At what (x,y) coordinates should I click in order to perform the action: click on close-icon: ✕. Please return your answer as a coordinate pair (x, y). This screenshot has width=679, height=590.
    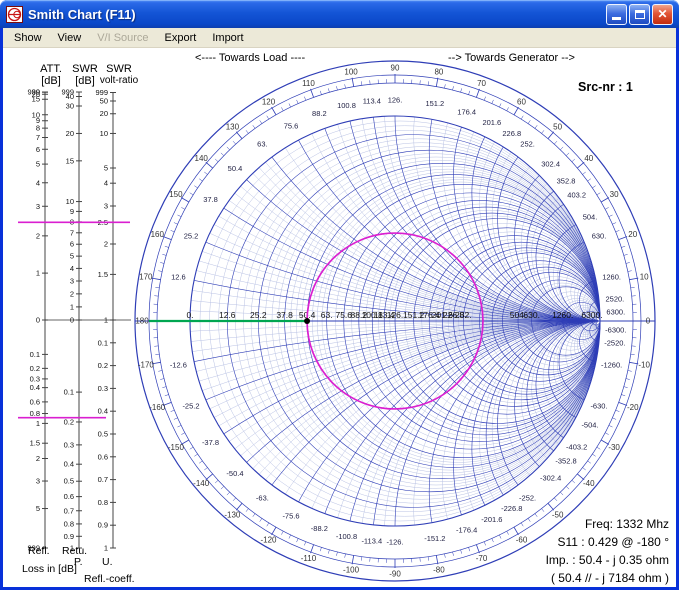
    Looking at the image, I should click on (662, 14).